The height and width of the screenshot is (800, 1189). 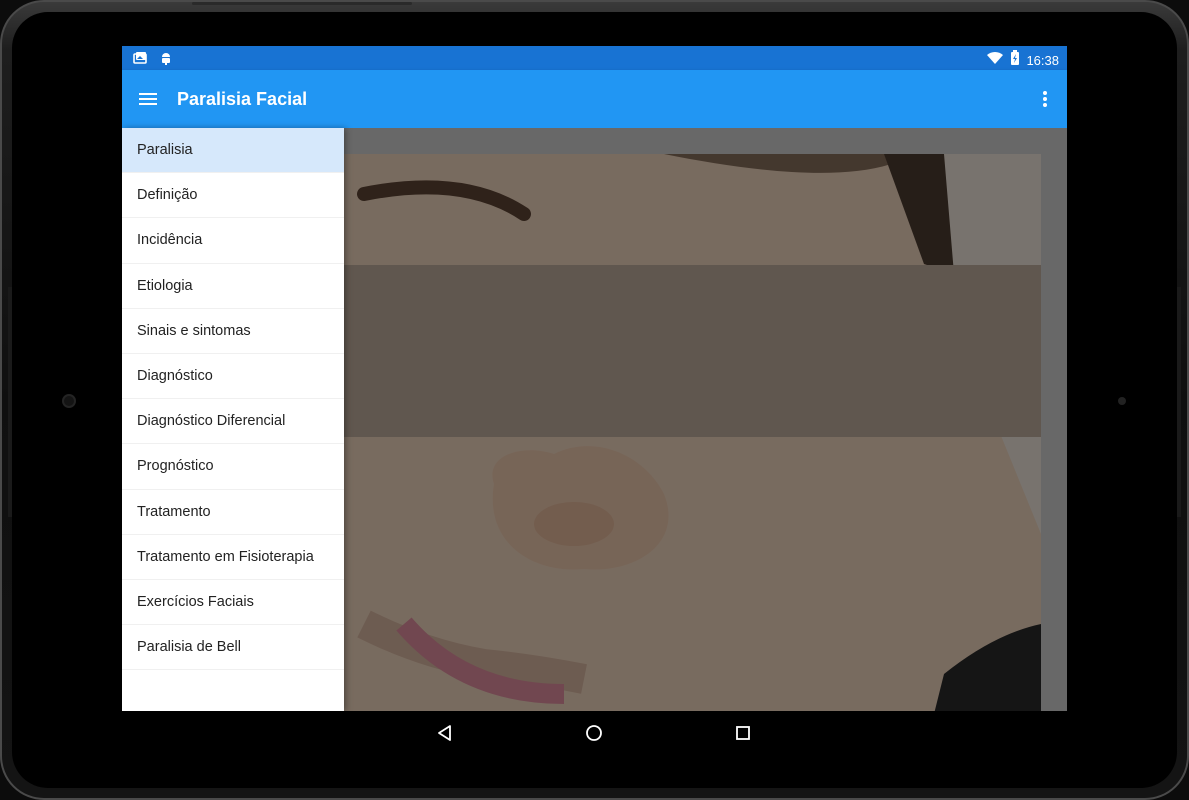 I want to click on wifi-icon, so click(x=995, y=60).